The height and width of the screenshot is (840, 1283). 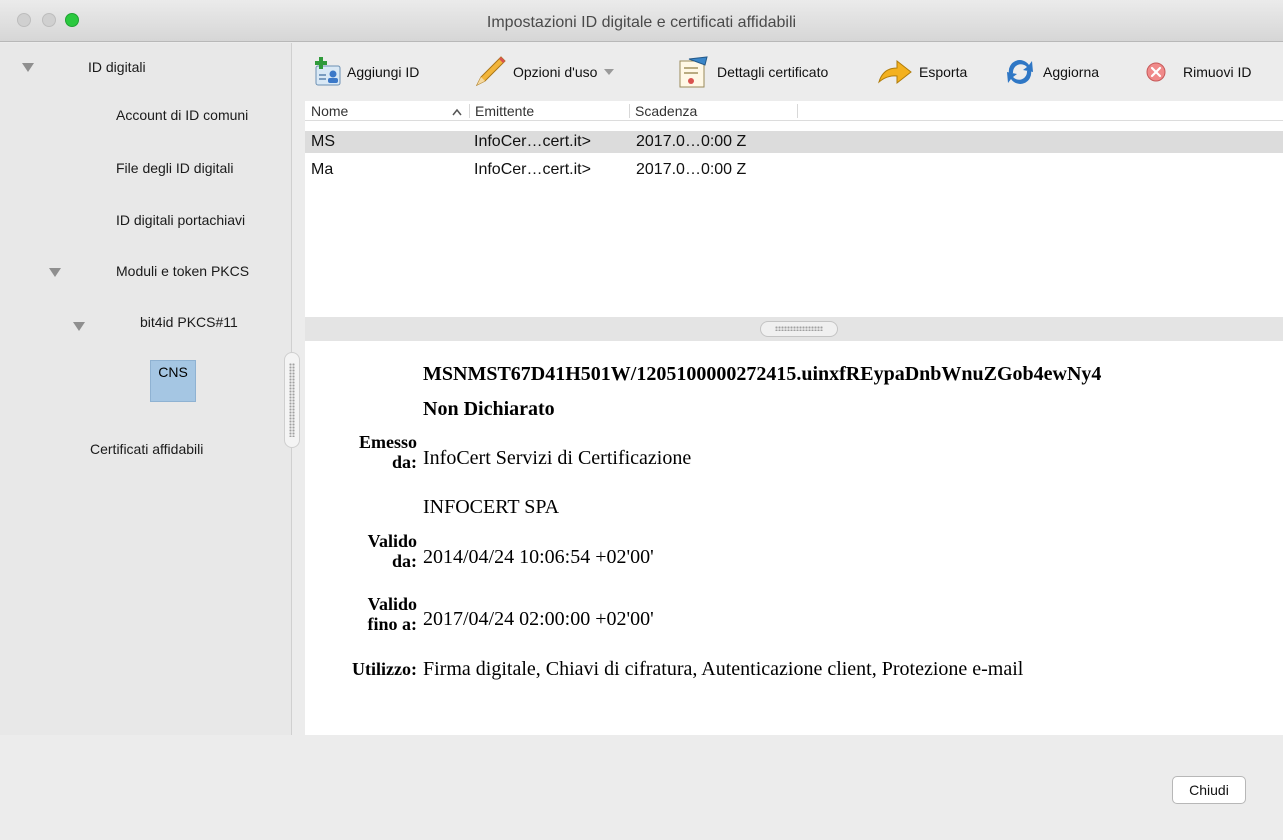 What do you see at coordinates (693, 72) in the screenshot?
I see `certificate-icon` at bounding box center [693, 72].